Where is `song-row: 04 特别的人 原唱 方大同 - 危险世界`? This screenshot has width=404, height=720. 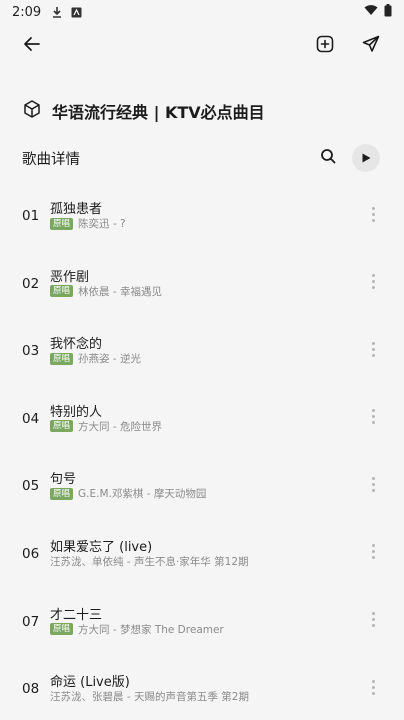 song-row: 04 特别的人 原唱 方大同 - 危险世界 is located at coordinates (202, 427).